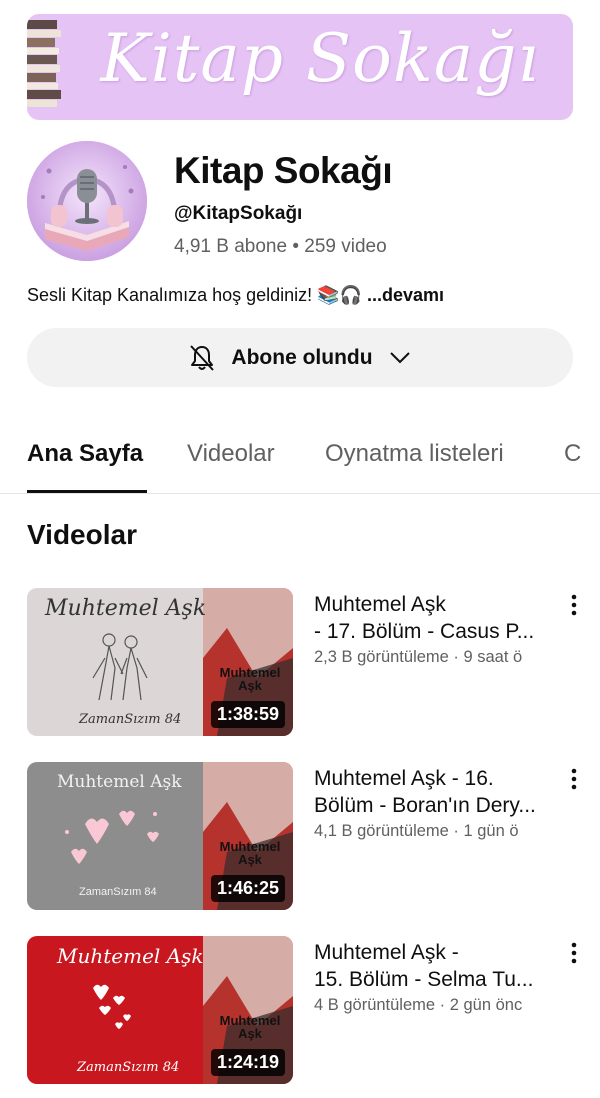 The height and width of the screenshot is (1098, 600). What do you see at coordinates (194, 295) in the screenshot?
I see `description-text: Sesli Kitap Kanalımıza hoş geldiniz! 📚🎧` at bounding box center [194, 295].